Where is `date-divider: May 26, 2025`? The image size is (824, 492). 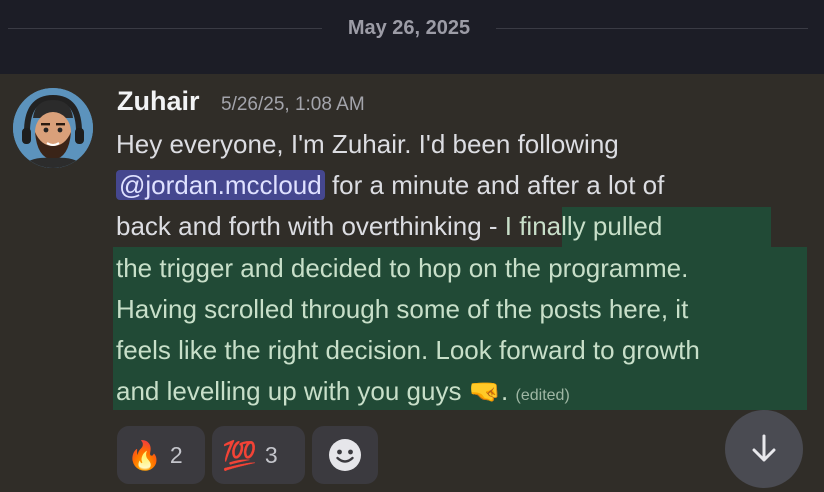
date-divider: May 26, 2025 is located at coordinates (412, 29).